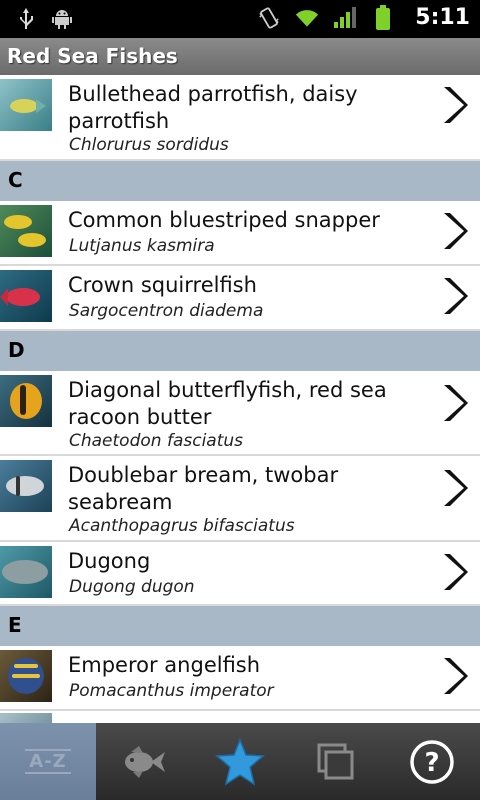 This screenshot has width=480, height=800. I want to click on scientific-name: Dugong dugon, so click(132, 587).